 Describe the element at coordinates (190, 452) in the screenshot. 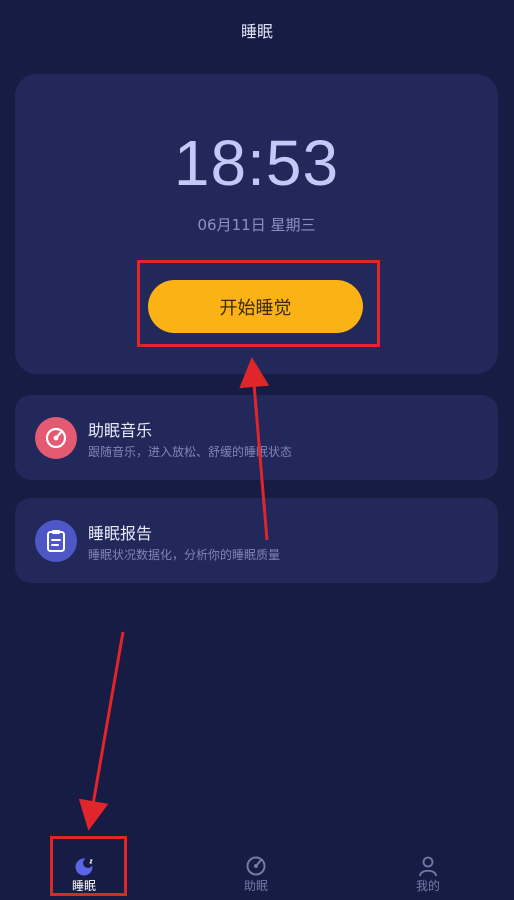

I see `sleep-music-description: 跟随音乐，进入放松、舒缓的睡眠状态` at that location.